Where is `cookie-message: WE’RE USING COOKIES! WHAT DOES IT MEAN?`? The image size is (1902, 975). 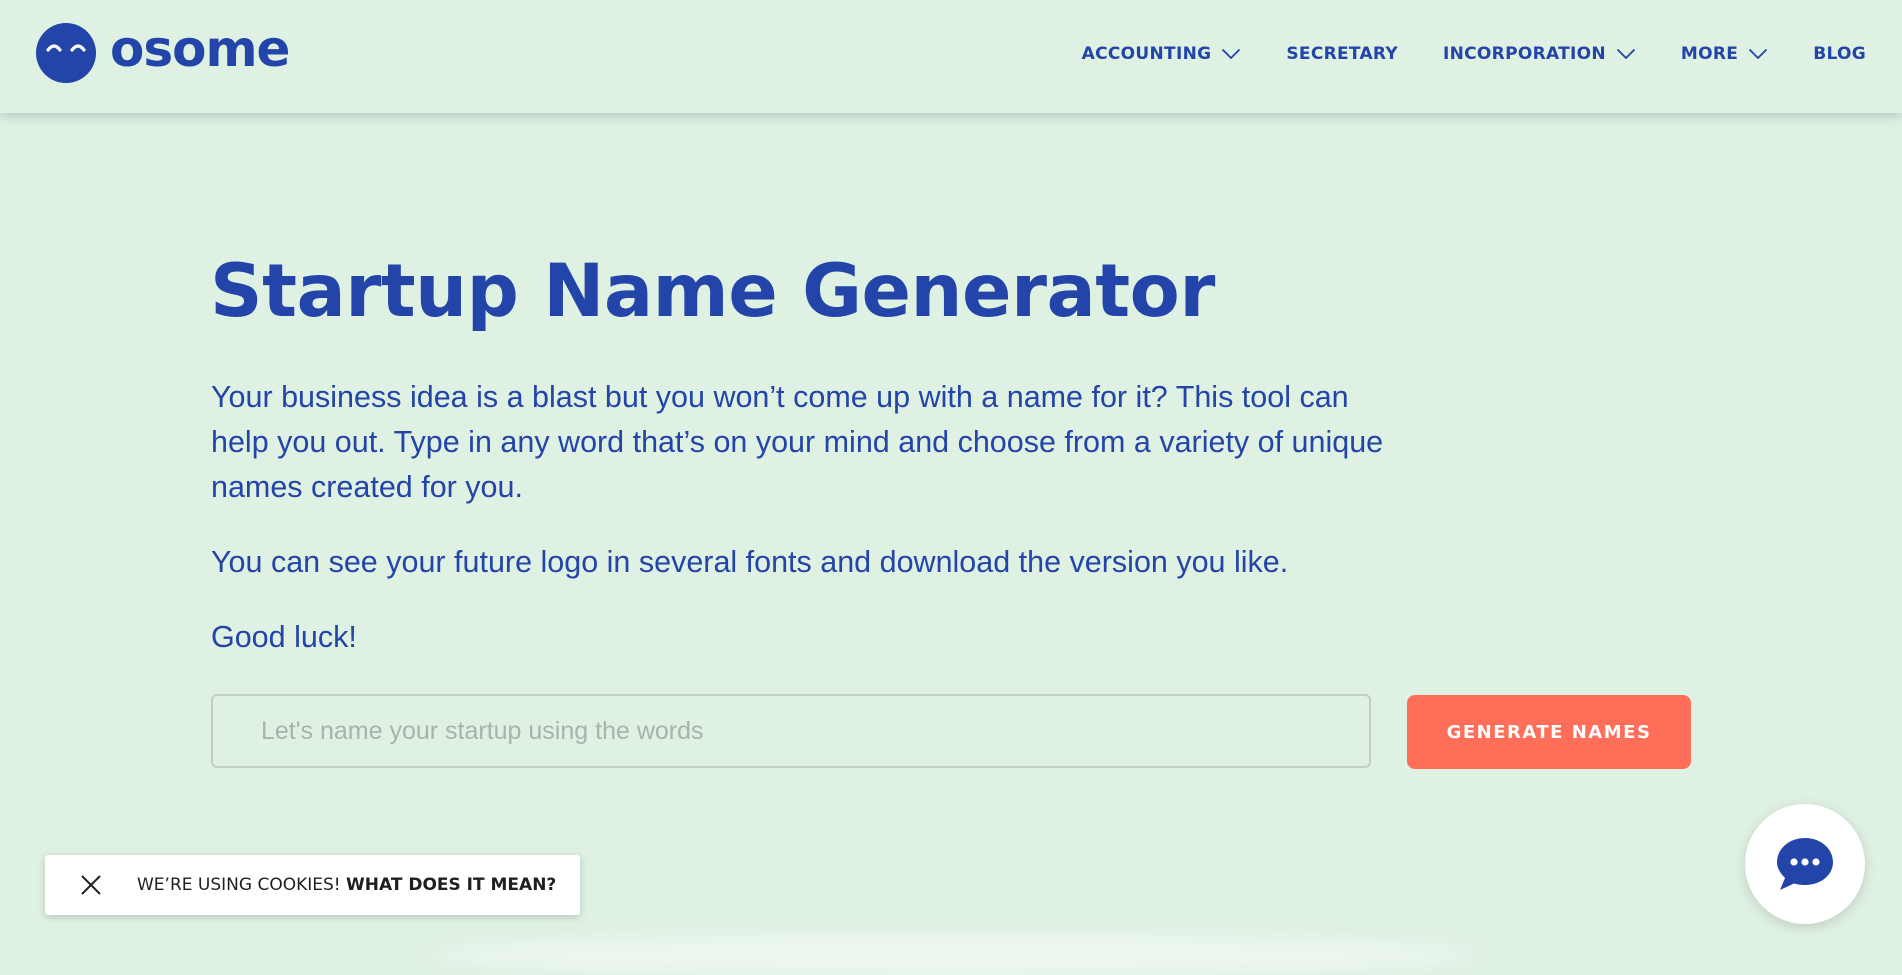 cookie-message: WE’RE USING COOKIES! WHAT DOES IT MEAN? is located at coordinates (346, 885).